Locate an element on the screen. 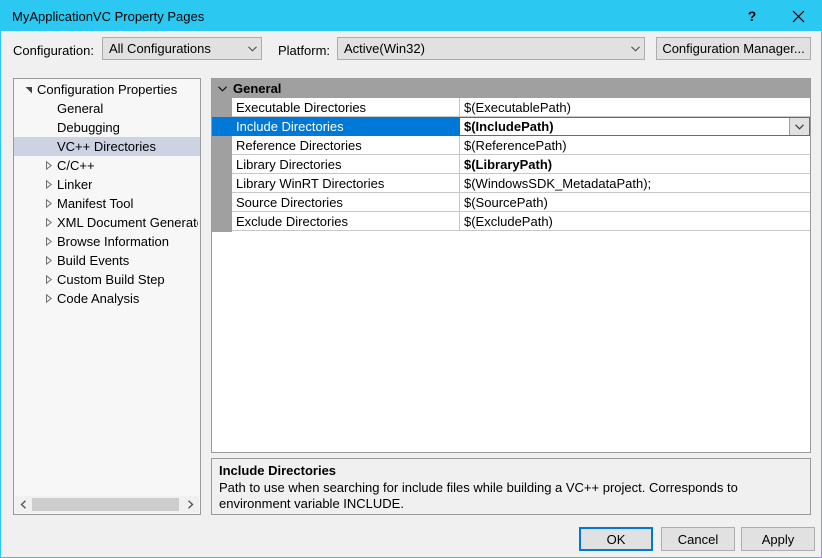 The height and width of the screenshot is (558, 822). property-value-cell: $(ExcludePath) is located at coordinates (635, 221).